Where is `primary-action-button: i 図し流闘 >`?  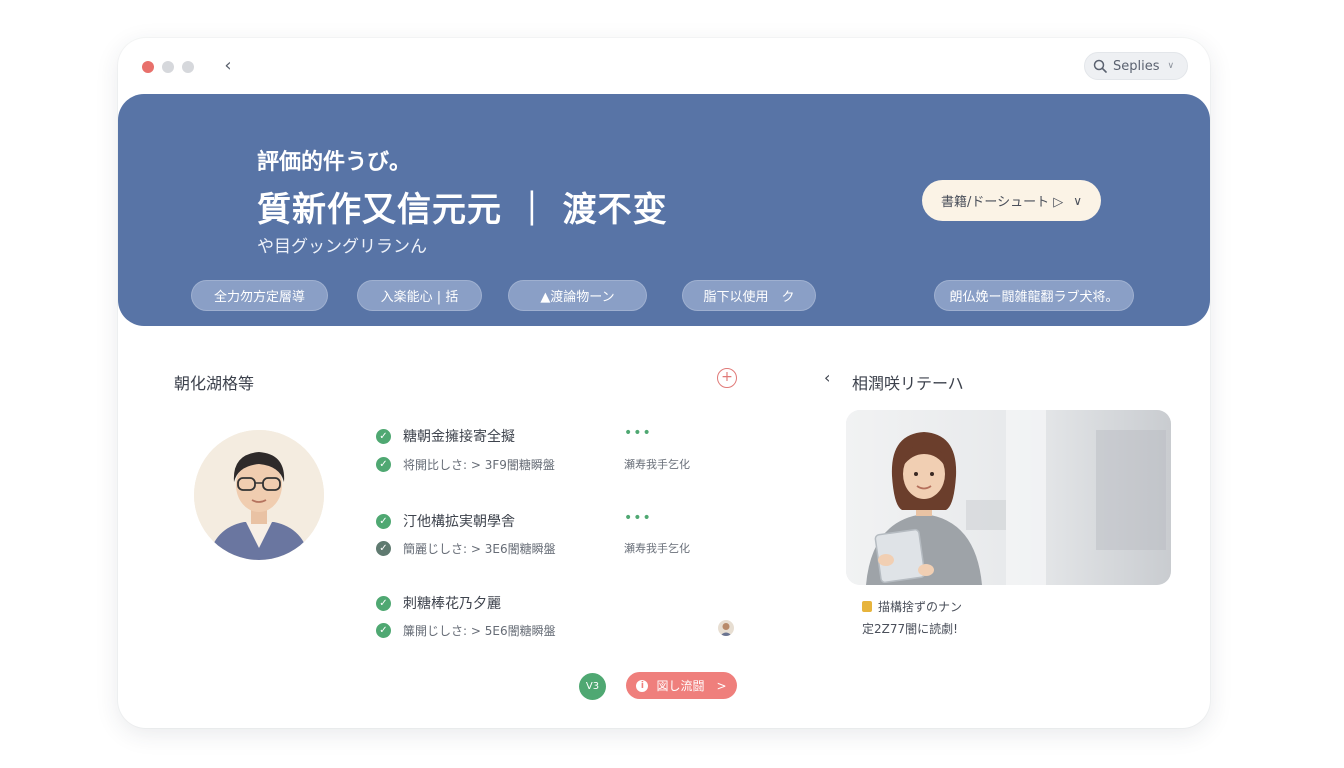
primary-action-button: i 図し流闘 > is located at coordinates (681, 685).